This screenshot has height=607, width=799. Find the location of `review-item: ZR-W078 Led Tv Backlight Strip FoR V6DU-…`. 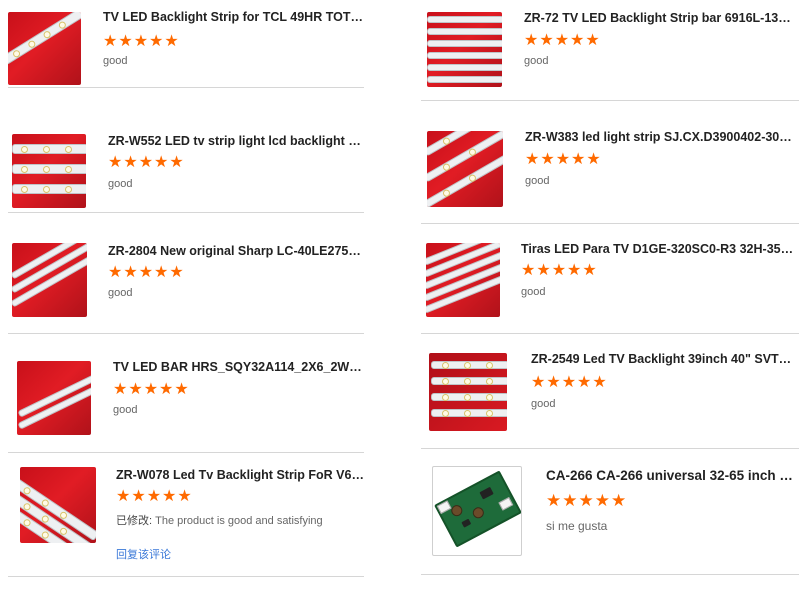

review-item: ZR-W078 Led Tv Backlight Strip FoR V6DU-… is located at coordinates (187, 514).